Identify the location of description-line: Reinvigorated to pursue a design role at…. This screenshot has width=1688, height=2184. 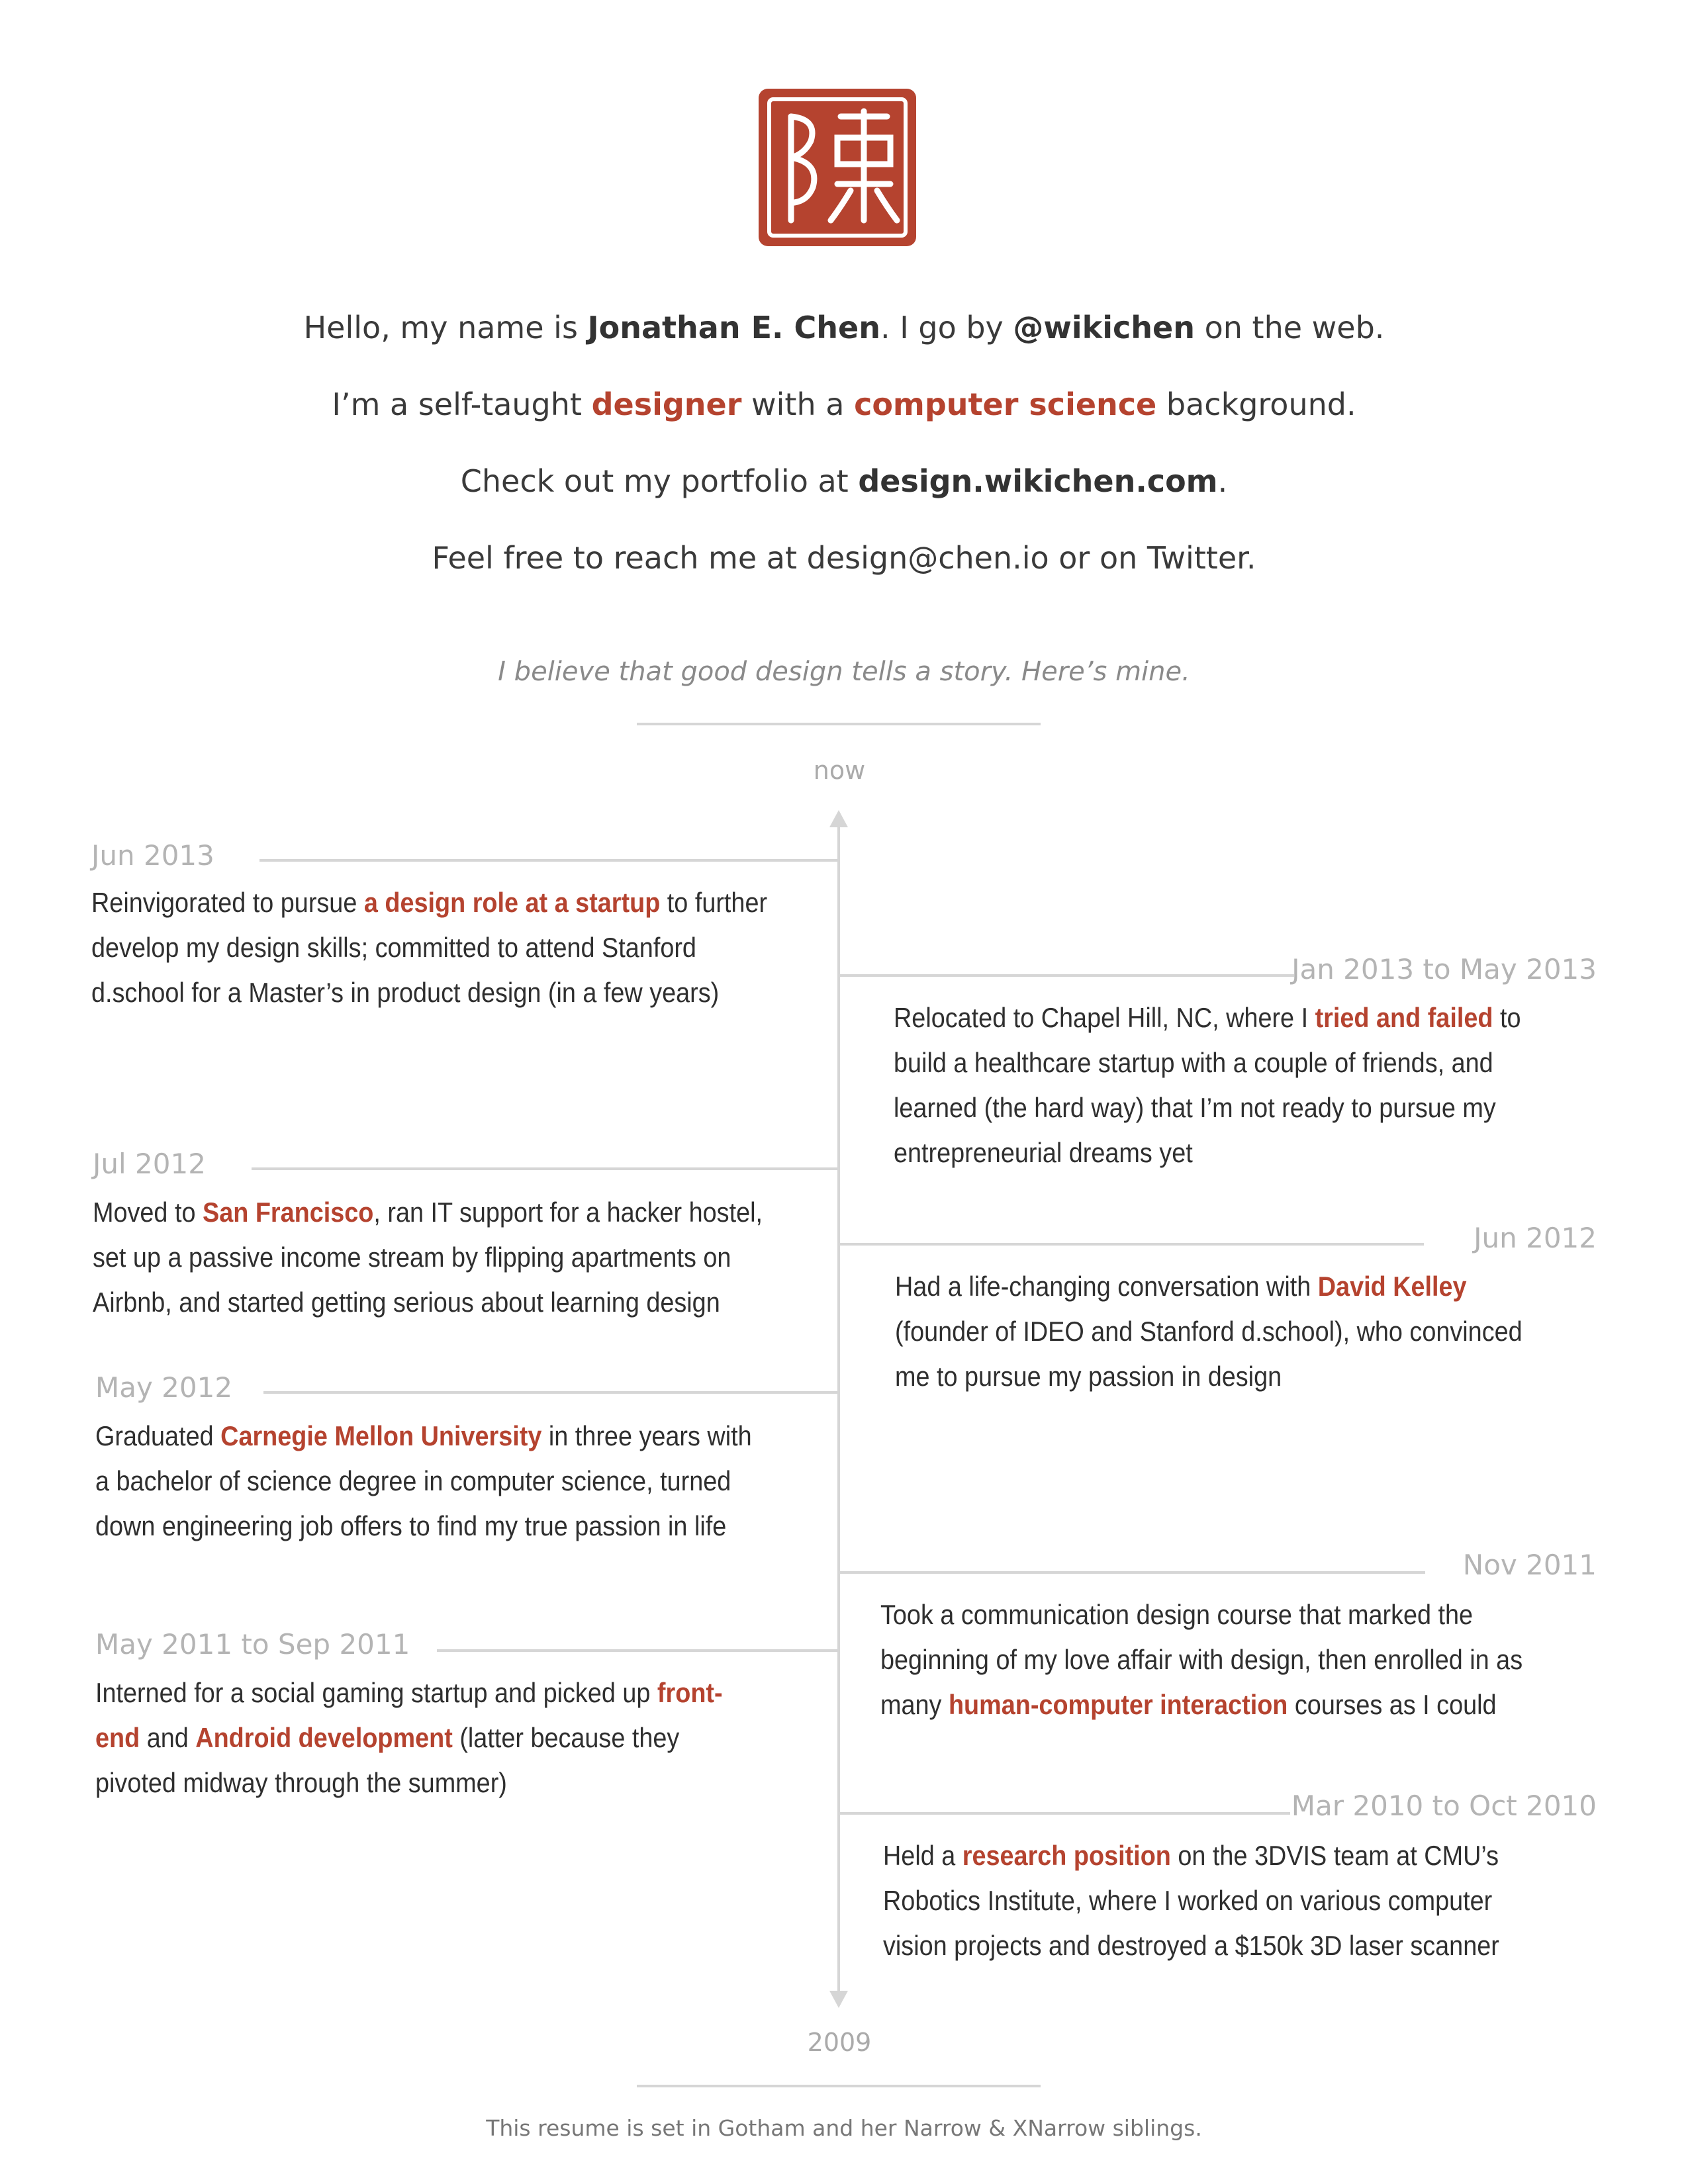
(429, 903).